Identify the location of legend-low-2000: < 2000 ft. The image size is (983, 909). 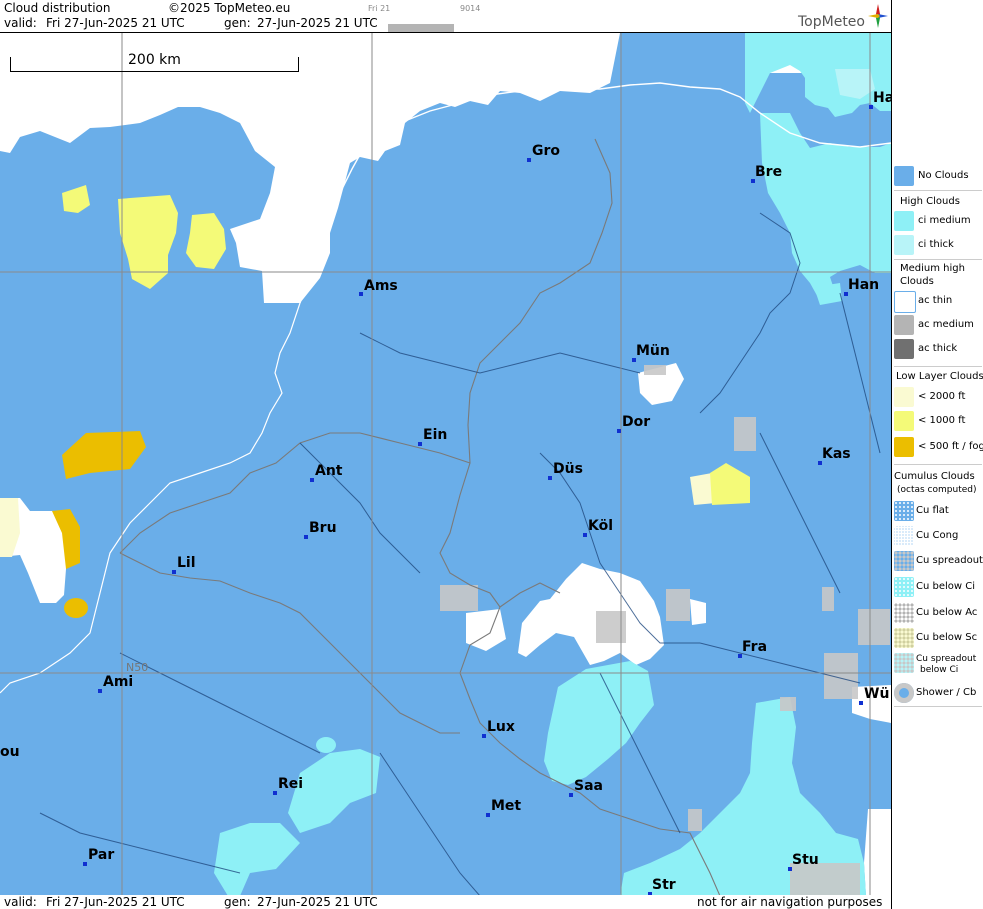
(937, 397).